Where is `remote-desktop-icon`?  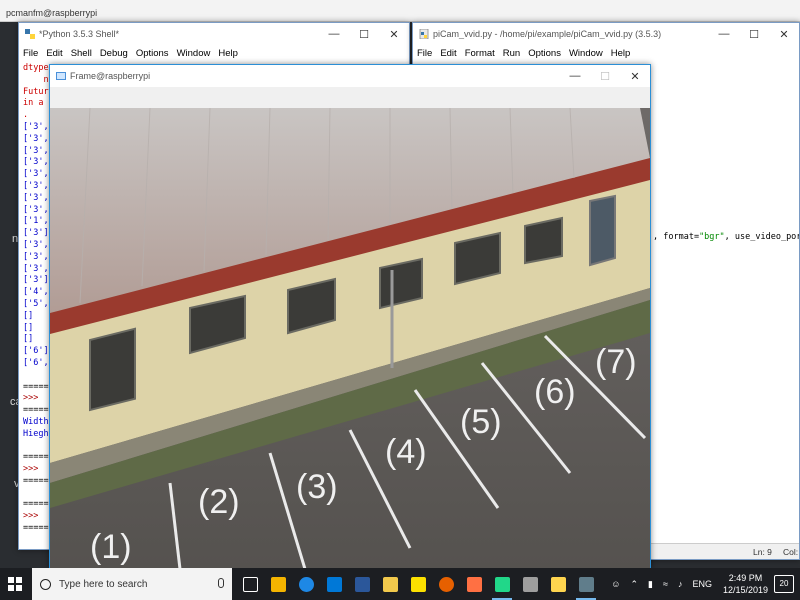
remote-desktop-icon is located at coordinates (586, 584).